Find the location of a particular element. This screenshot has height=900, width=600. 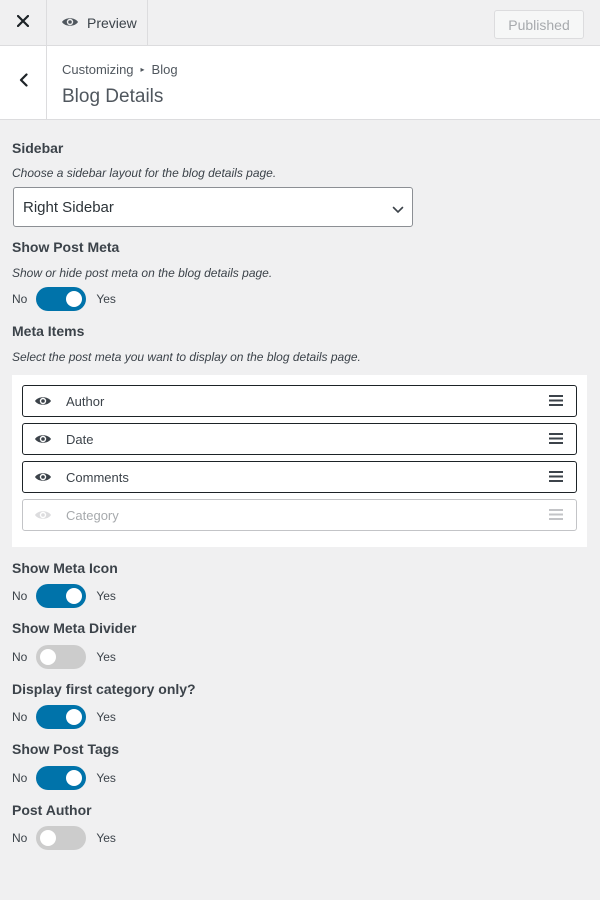

meta-item-label: Comments is located at coordinates (97, 477).